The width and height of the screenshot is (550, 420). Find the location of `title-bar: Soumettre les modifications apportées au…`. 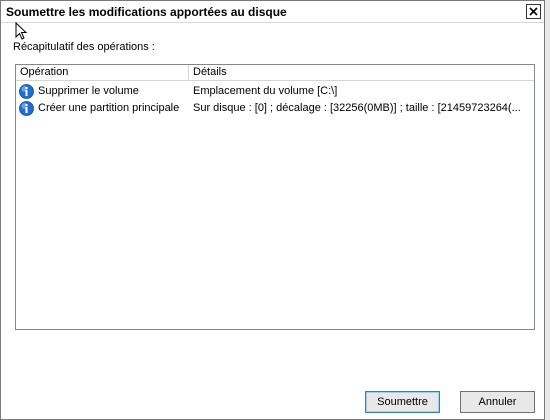

title-bar: Soumettre les modifications apportées au… is located at coordinates (272, 12).